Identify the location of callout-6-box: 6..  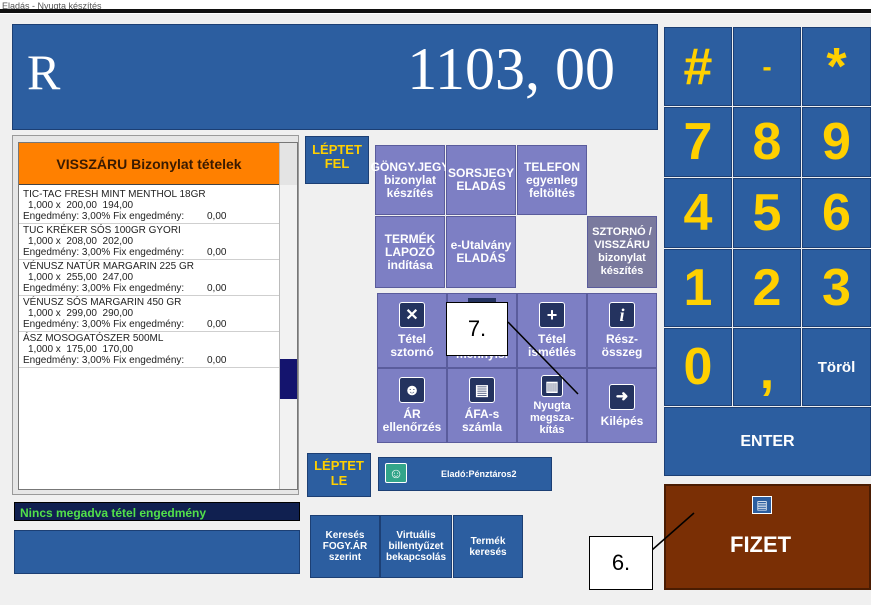
(621, 563).